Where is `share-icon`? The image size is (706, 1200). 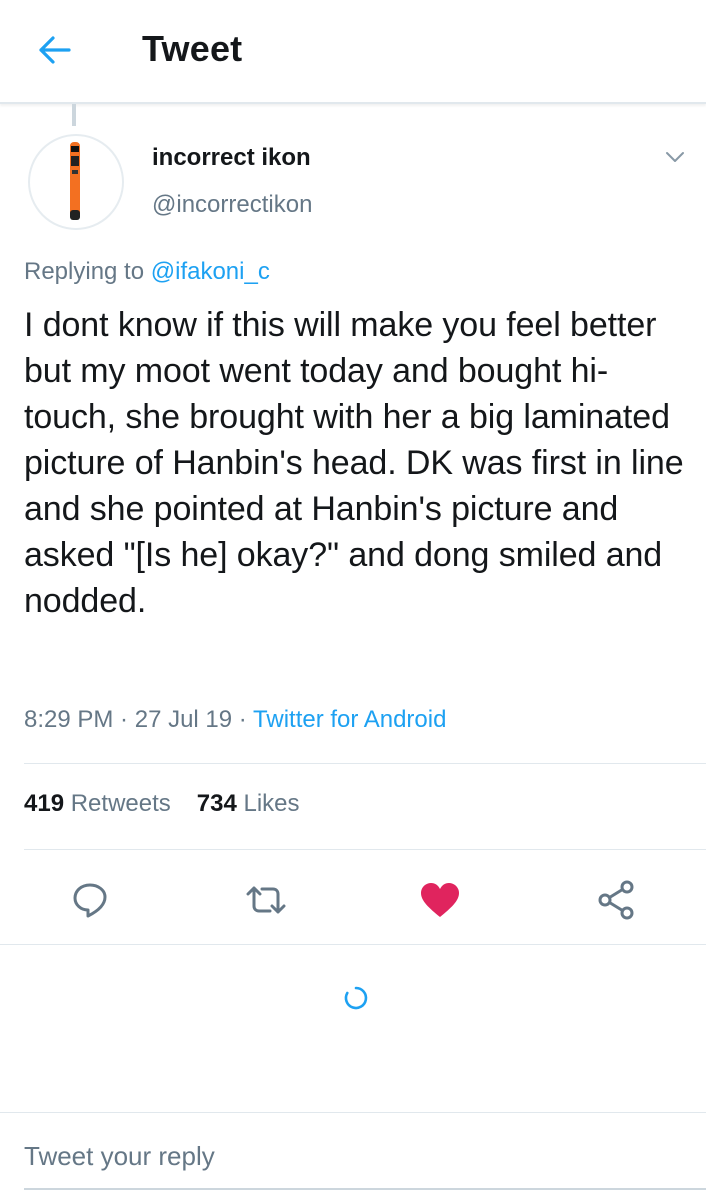
share-icon is located at coordinates (616, 900).